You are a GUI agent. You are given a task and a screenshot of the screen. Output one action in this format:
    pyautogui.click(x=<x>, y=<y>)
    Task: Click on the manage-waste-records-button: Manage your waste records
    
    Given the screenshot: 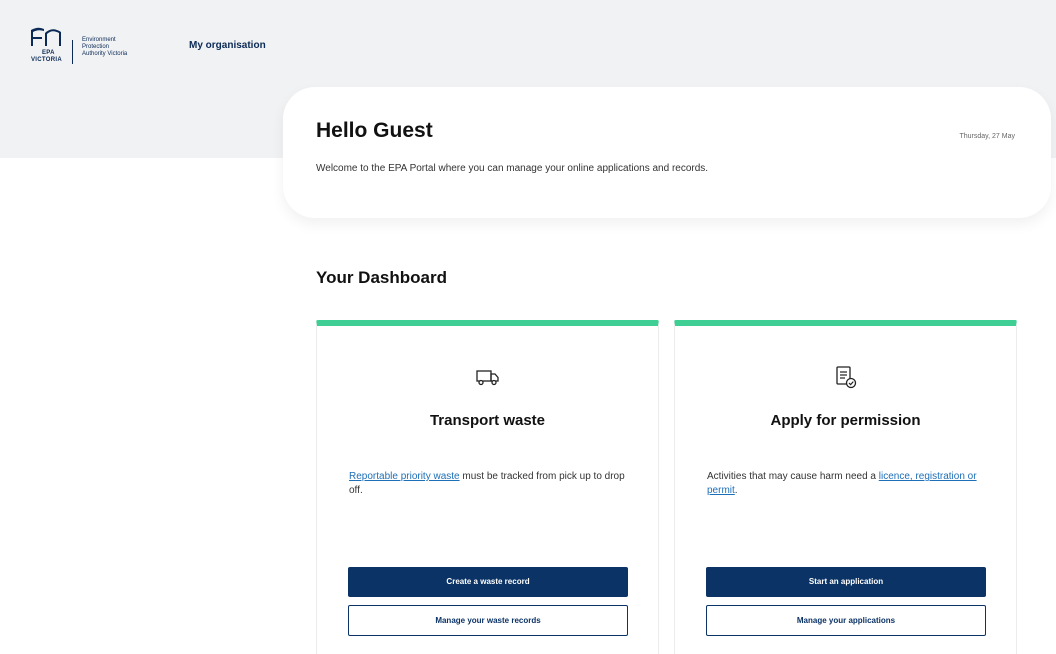 What is the action you would take?
    pyautogui.click(x=488, y=620)
    